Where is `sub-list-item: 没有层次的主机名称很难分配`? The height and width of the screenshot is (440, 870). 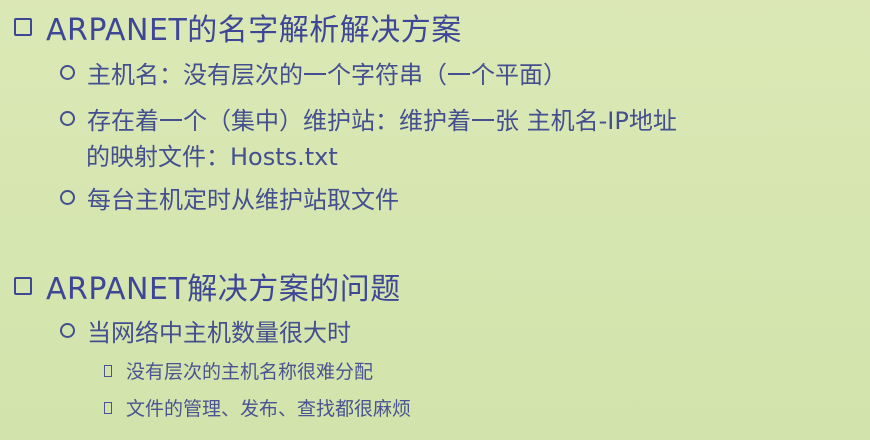
sub-list-item: 没有层次的主机名称很难分配 is located at coordinates (238, 370).